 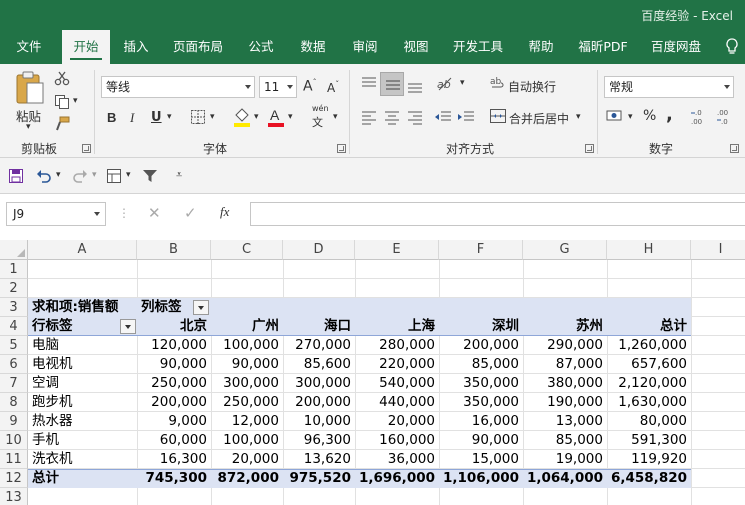 What do you see at coordinates (341, 148) in the screenshot?
I see `font-launcher-icon` at bounding box center [341, 148].